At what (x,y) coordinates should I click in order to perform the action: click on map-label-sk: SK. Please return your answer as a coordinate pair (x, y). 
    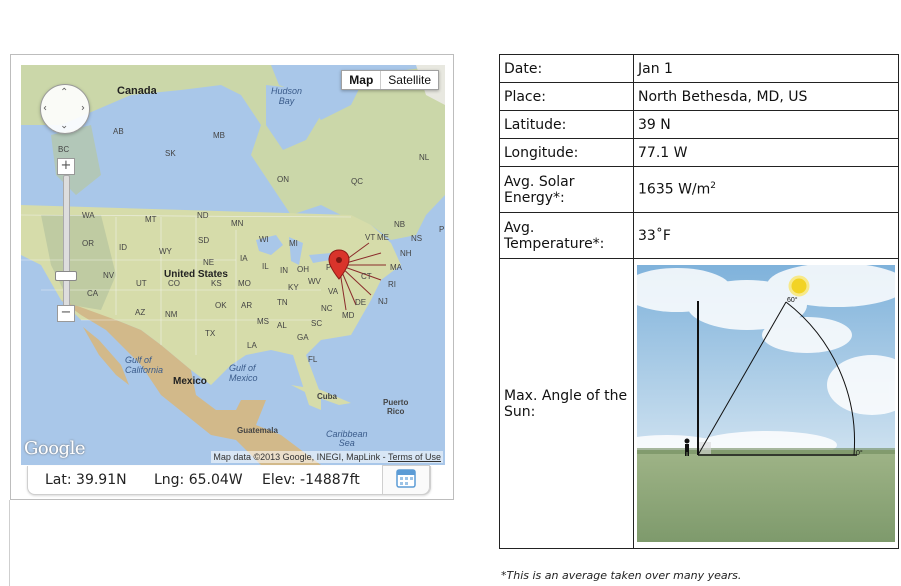
    Looking at the image, I should click on (170, 153).